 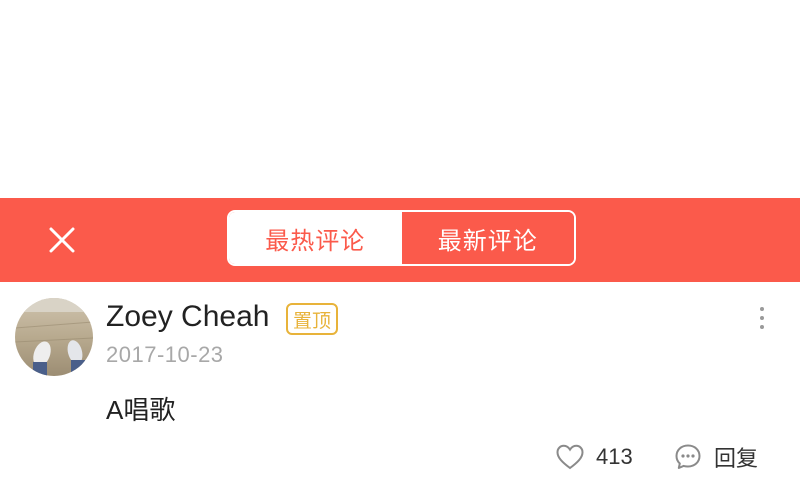 I want to click on tab-hot-comments: 最热评论, so click(x=315, y=238).